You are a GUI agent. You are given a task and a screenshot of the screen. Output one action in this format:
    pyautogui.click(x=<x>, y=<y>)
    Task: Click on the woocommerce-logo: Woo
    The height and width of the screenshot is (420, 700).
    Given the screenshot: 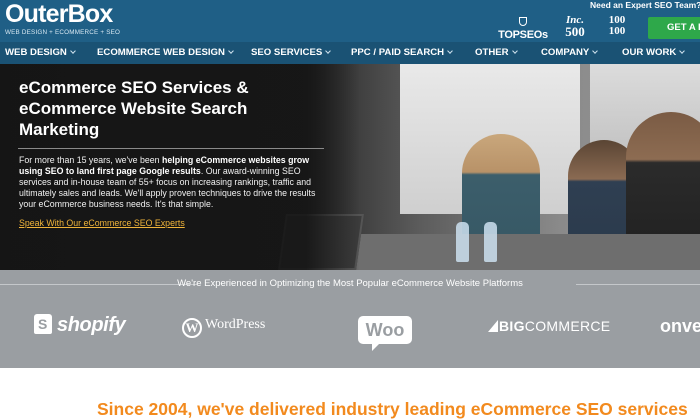 What is the action you would take?
    pyautogui.click(x=385, y=333)
    